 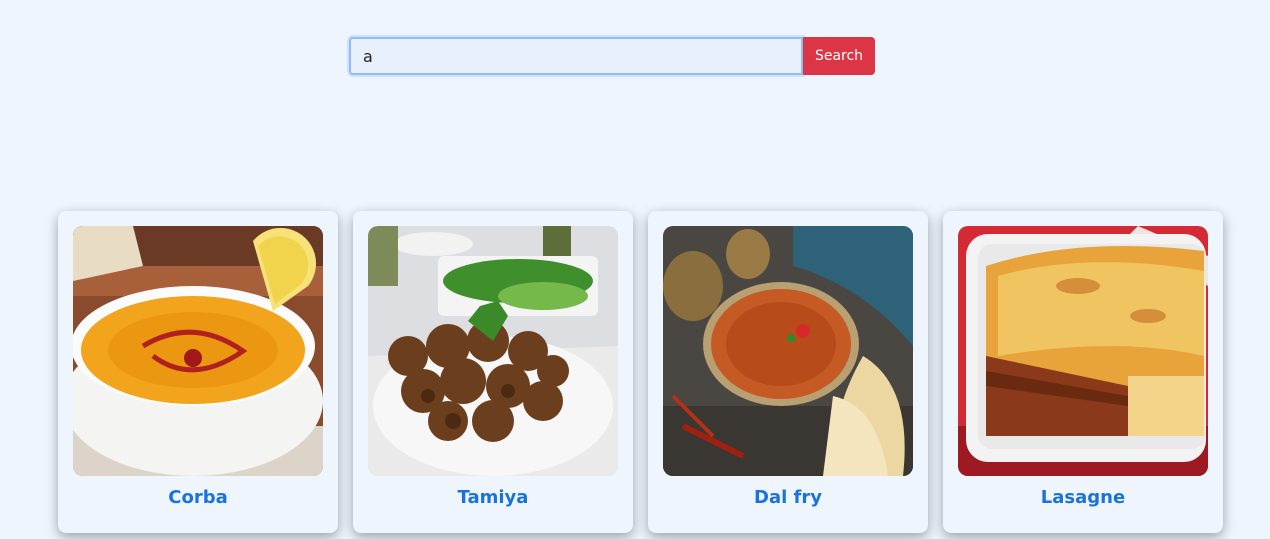 What do you see at coordinates (198, 497) in the screenshot?
I see `meal-name: Corba` at bounding box center [198, 497].